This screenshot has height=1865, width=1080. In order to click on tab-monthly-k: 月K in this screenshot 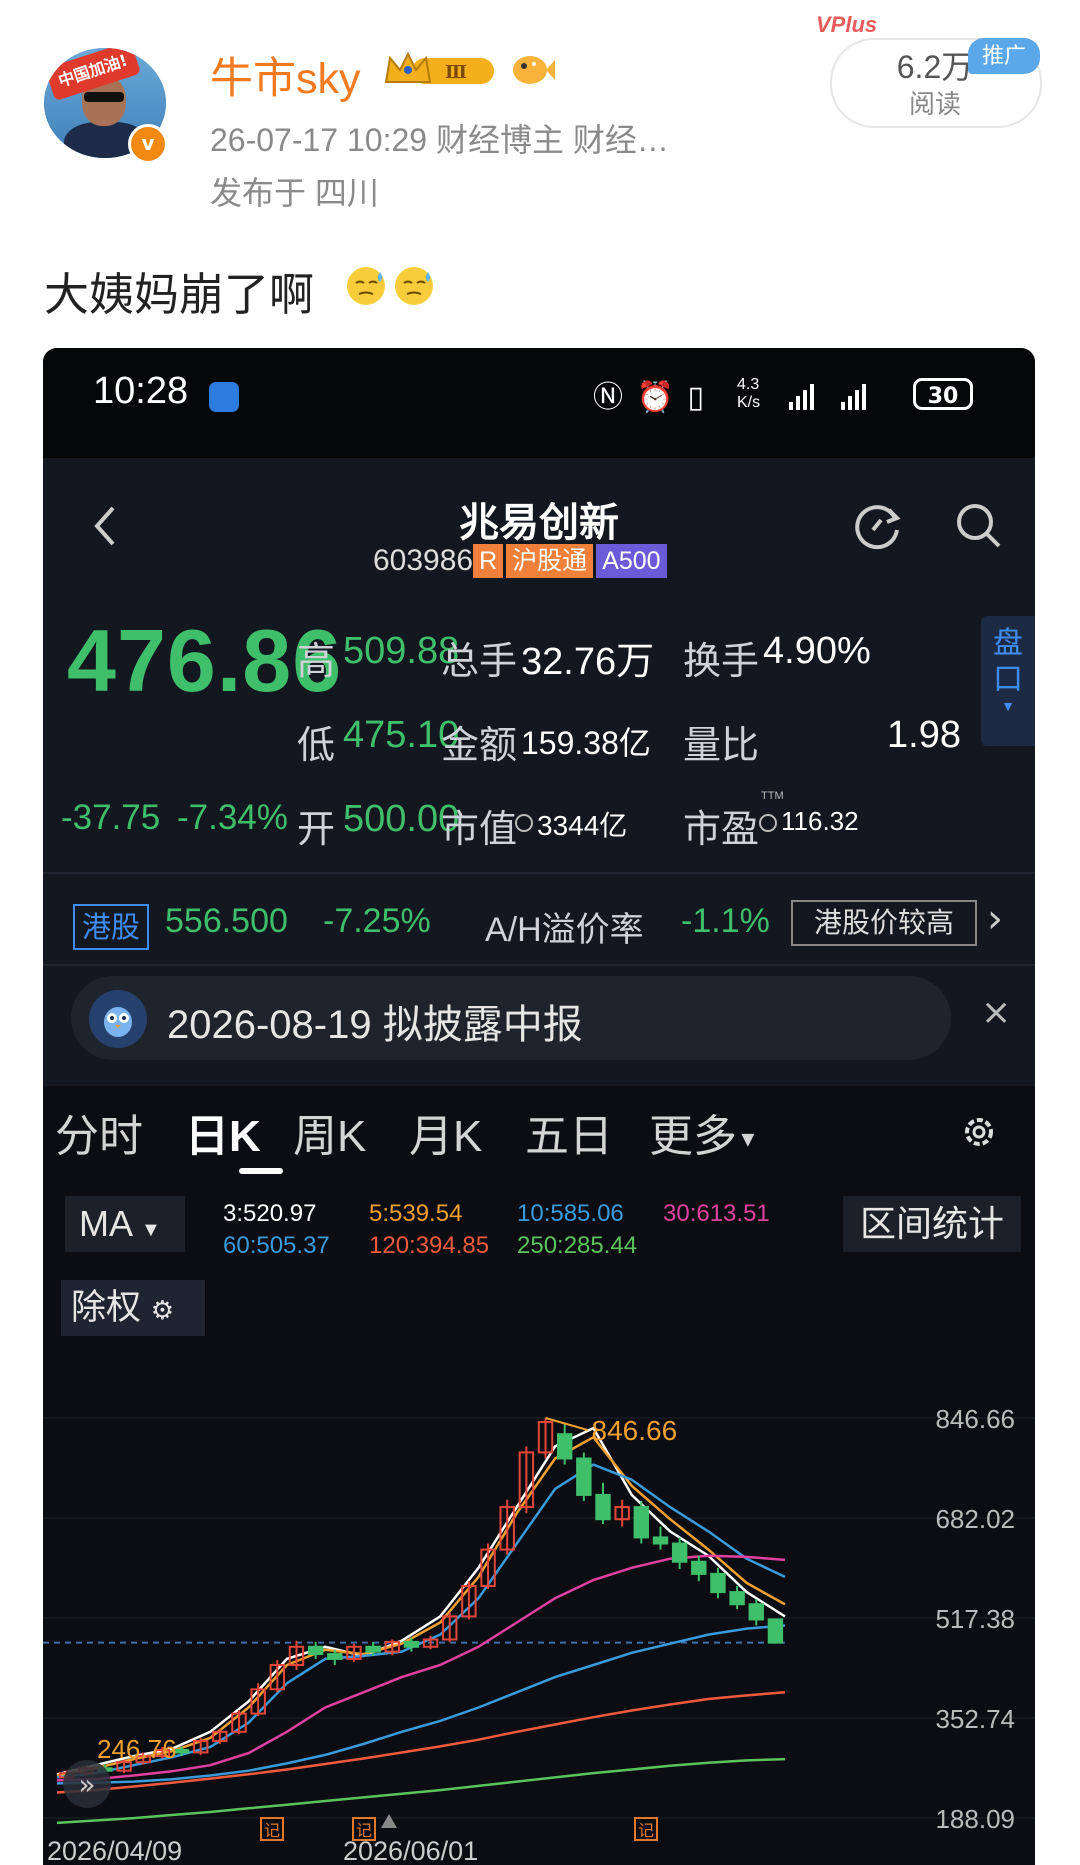, I will do `click(445, 1132)`.